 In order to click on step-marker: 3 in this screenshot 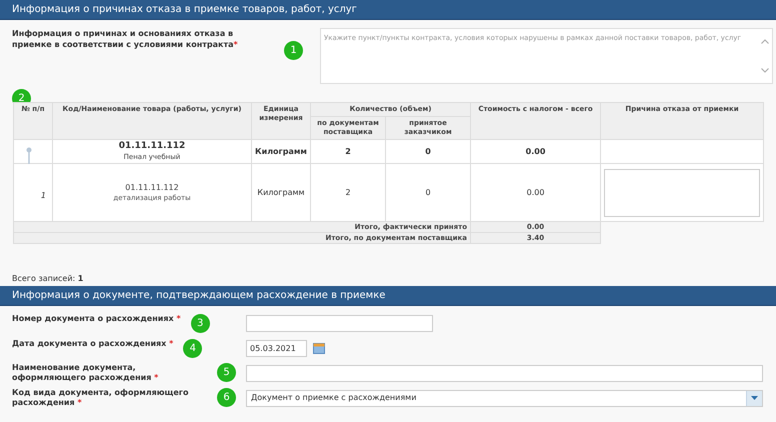, I will do `click(200, 323)`.